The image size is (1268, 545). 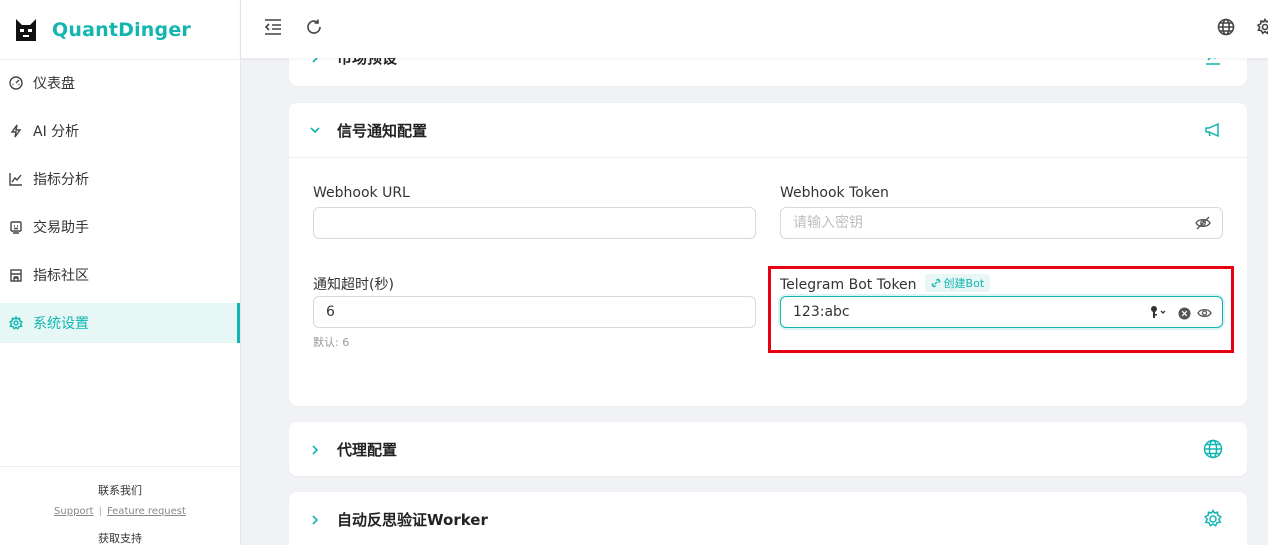 What do you see at coordinates (16, 83) in the screenshot?
I see `dashboard-icon` at bounding box center [16, 83].